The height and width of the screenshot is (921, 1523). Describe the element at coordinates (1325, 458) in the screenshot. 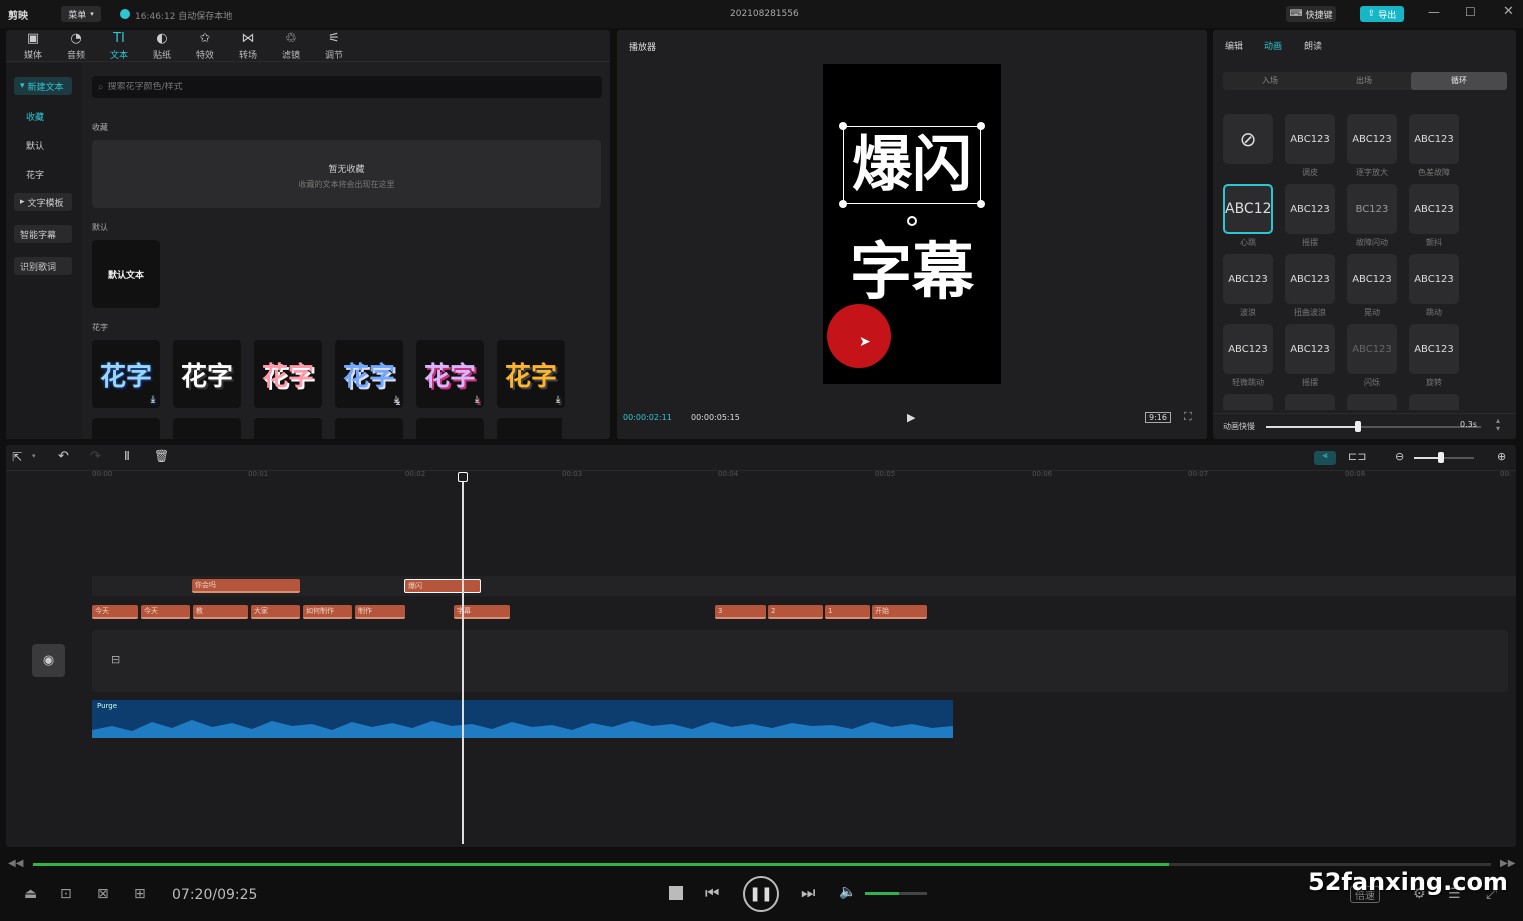

I see `snap-toggle-icon: ⫷` at that location.